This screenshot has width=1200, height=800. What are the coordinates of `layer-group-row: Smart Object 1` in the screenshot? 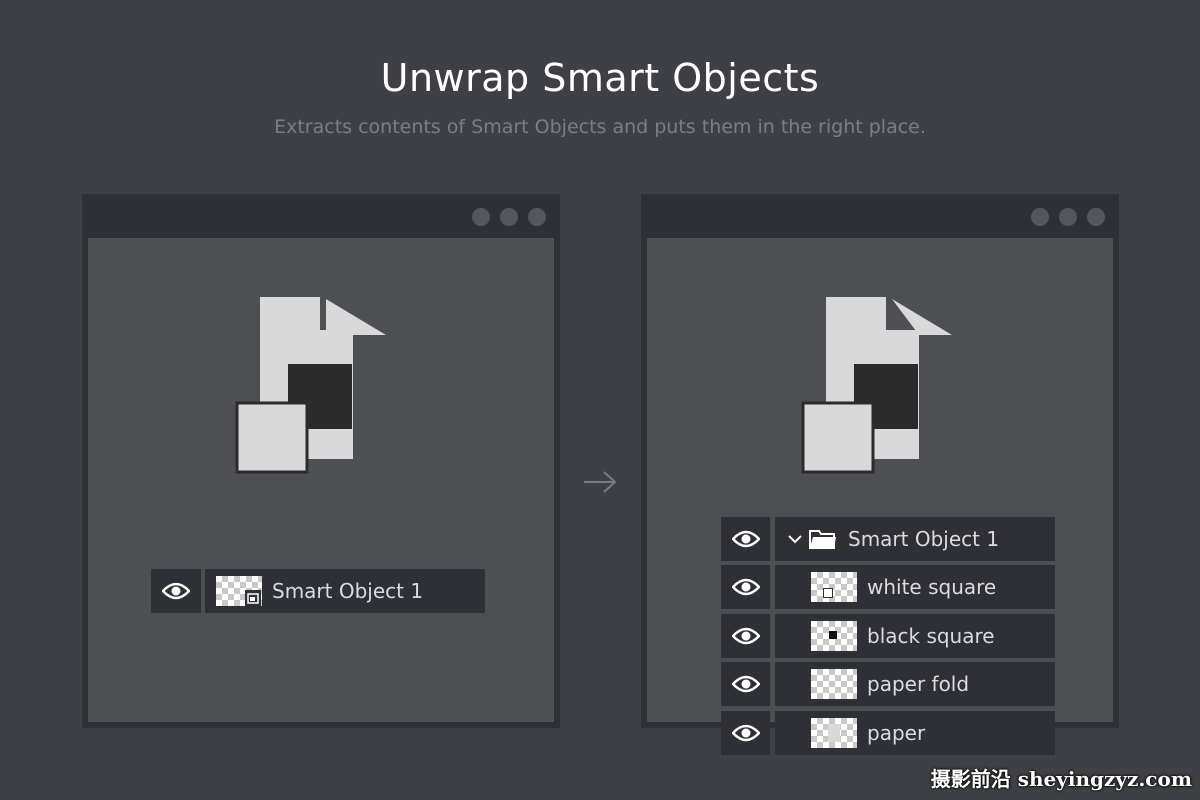 It's located at (915, 539).